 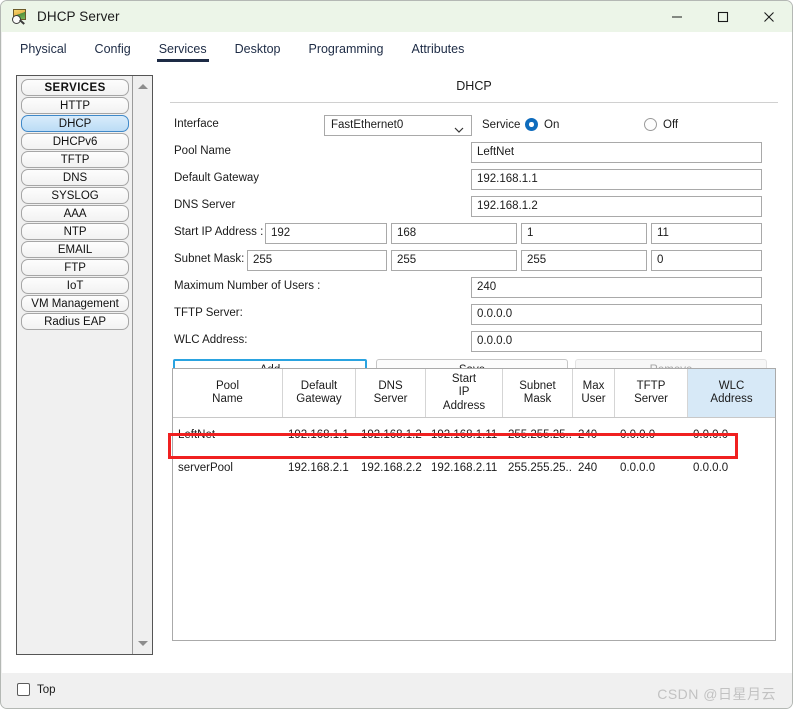 I want to click on tab-desktop: Desktop, so click(x=258, y=48).